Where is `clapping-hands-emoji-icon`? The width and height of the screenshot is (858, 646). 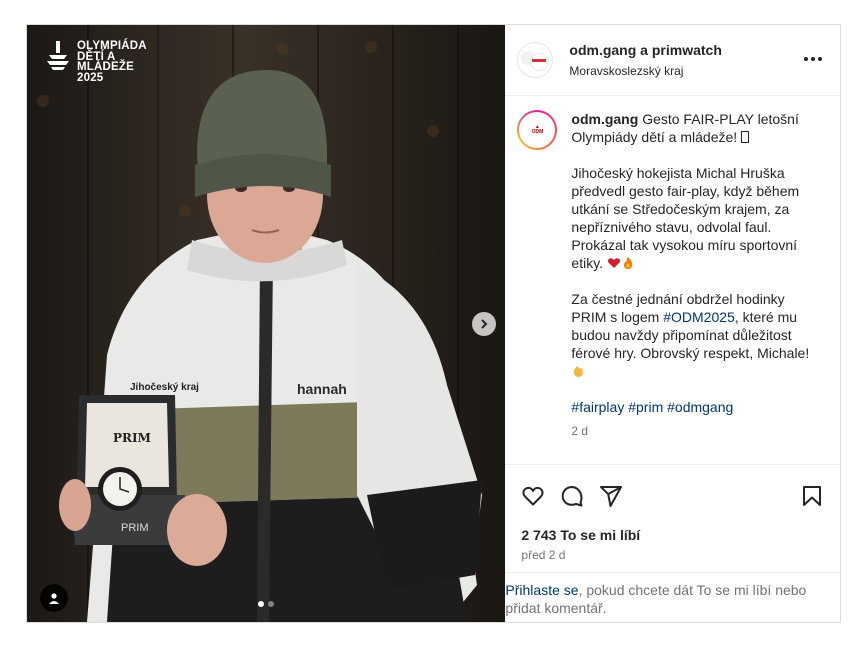 clapping-hands-emoji-icon is located at coordinates (579, 371).